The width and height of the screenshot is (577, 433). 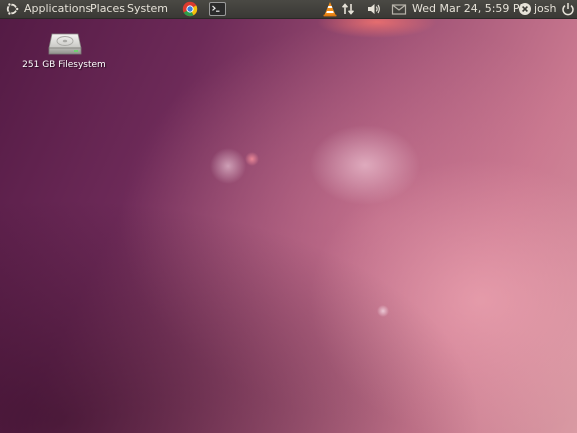 I want to click on desktop-icon-filesystem: 251 GB Filesystem, so click(x=64, y=52).